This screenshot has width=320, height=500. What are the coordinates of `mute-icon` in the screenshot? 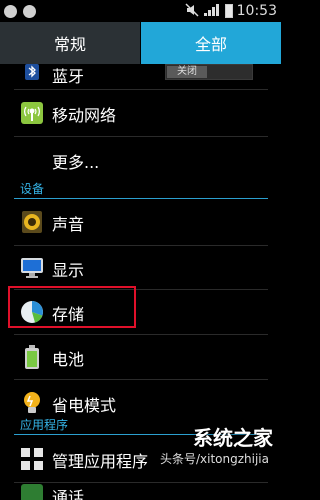 It's located at (192, 11).